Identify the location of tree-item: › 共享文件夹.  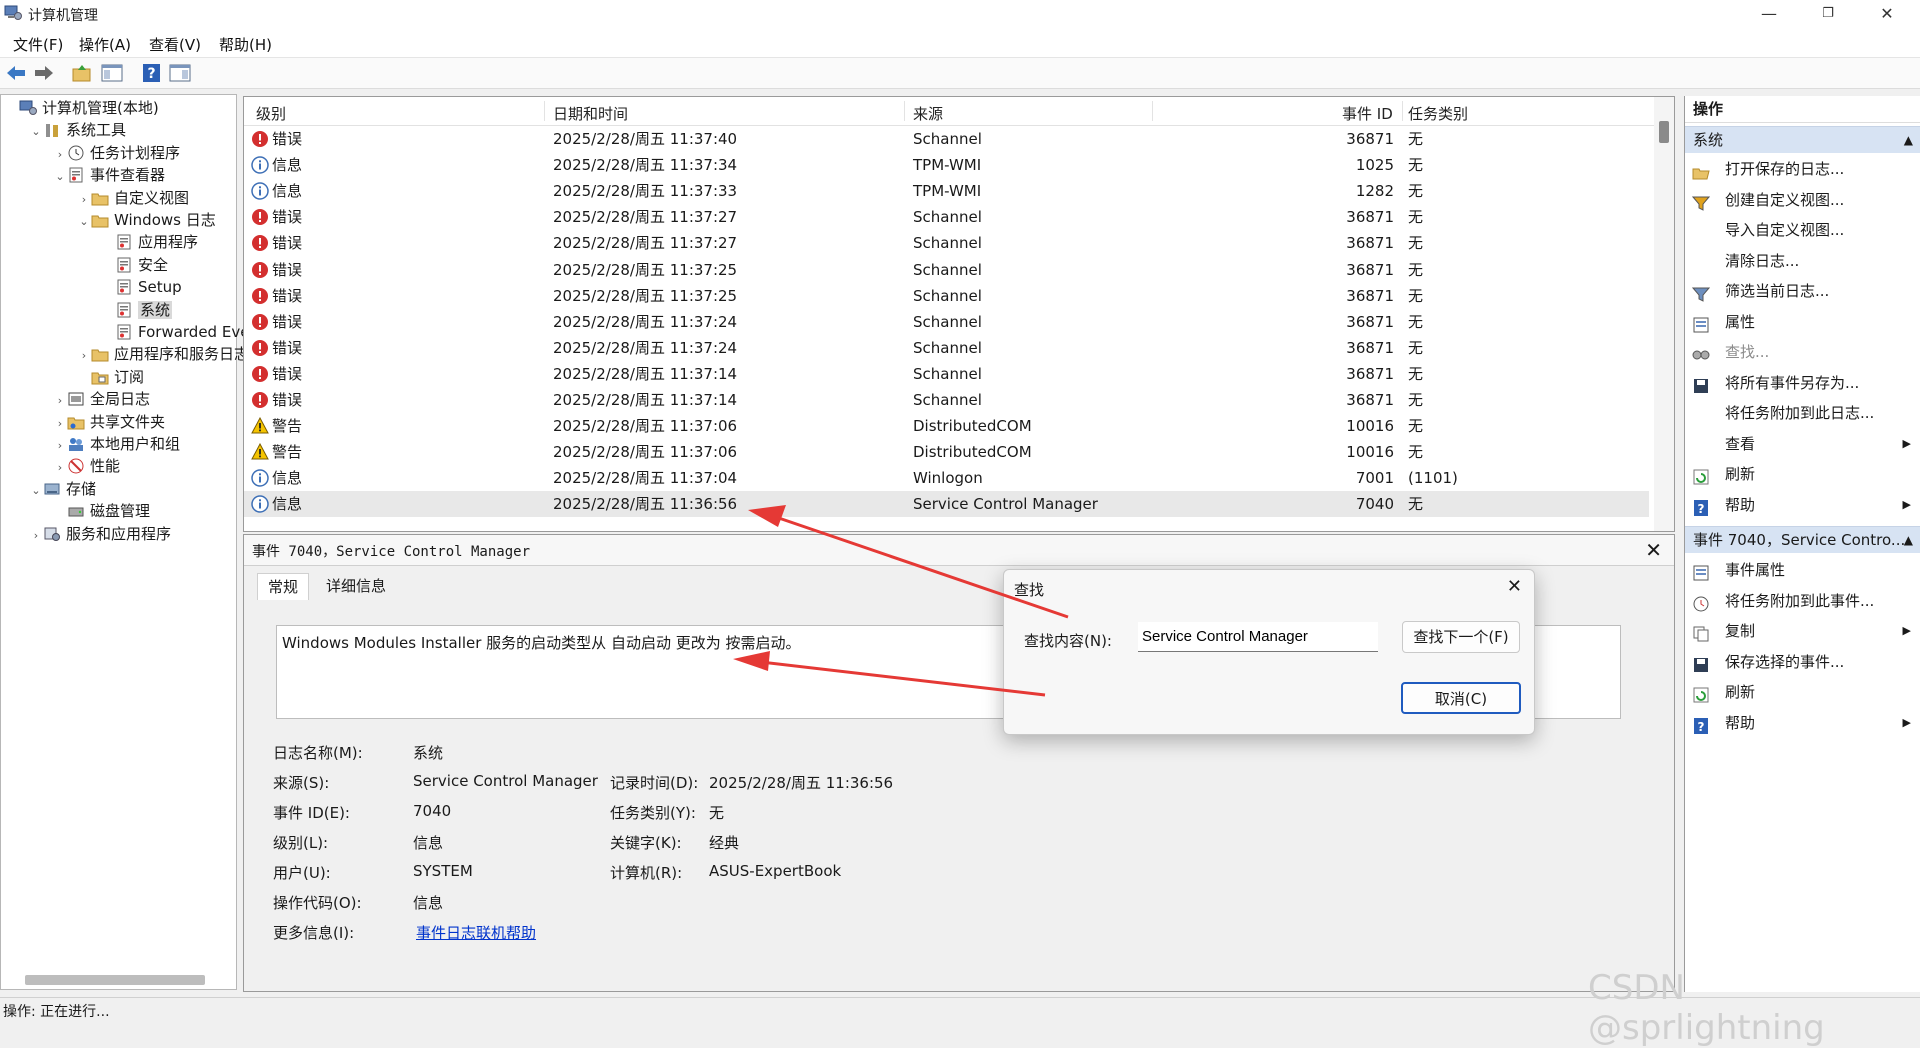
(109, 422).